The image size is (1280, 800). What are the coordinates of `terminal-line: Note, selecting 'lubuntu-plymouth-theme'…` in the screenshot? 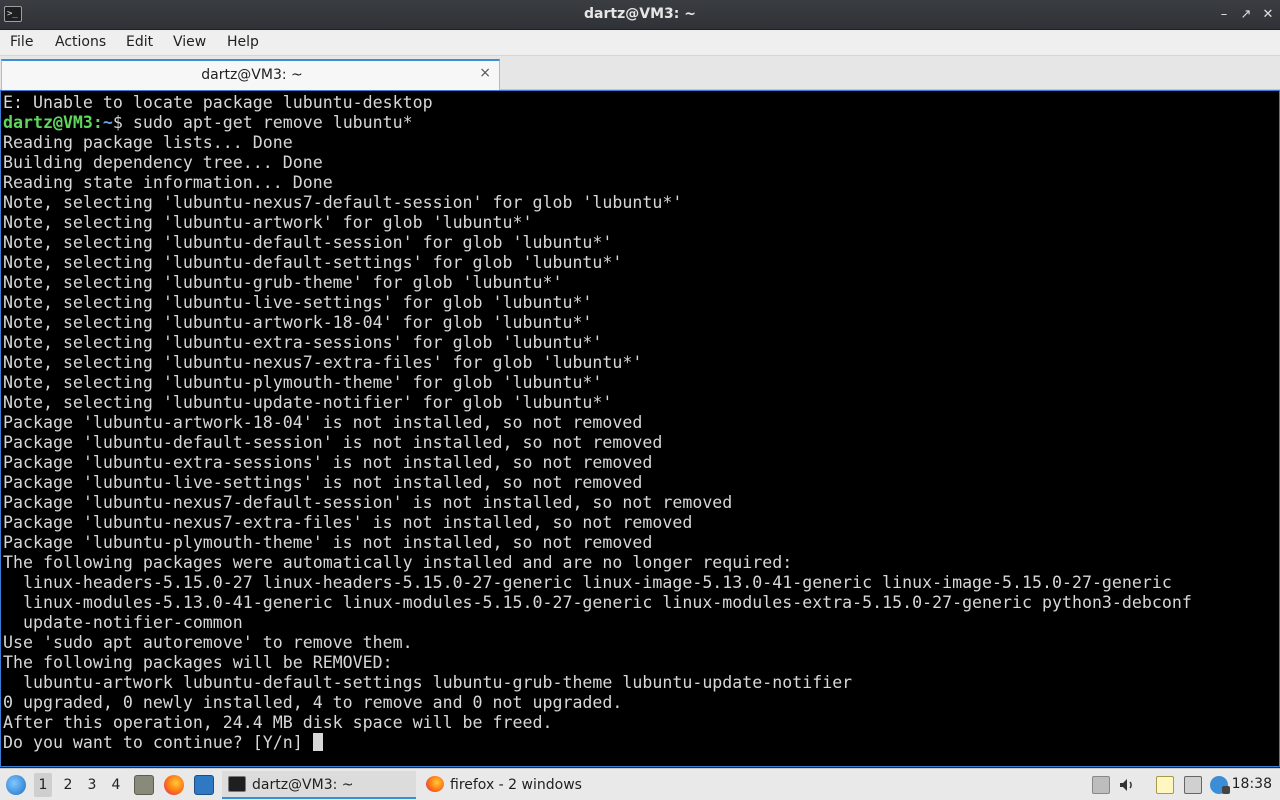 It's located at (303, 382).